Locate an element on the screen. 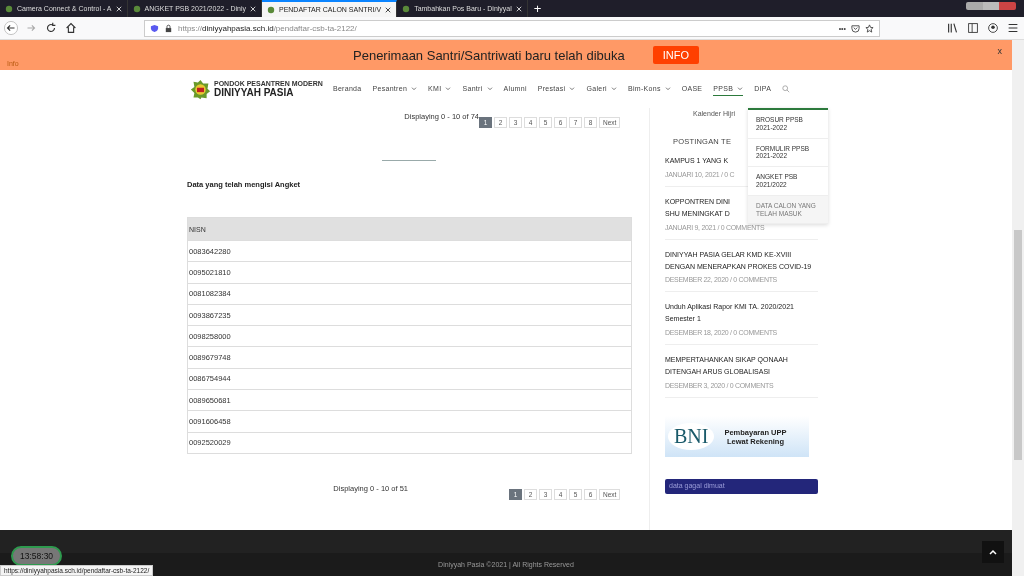 The width and height of the screenshot is (1024, 576). account-icon is located at coordinates (993, 28).